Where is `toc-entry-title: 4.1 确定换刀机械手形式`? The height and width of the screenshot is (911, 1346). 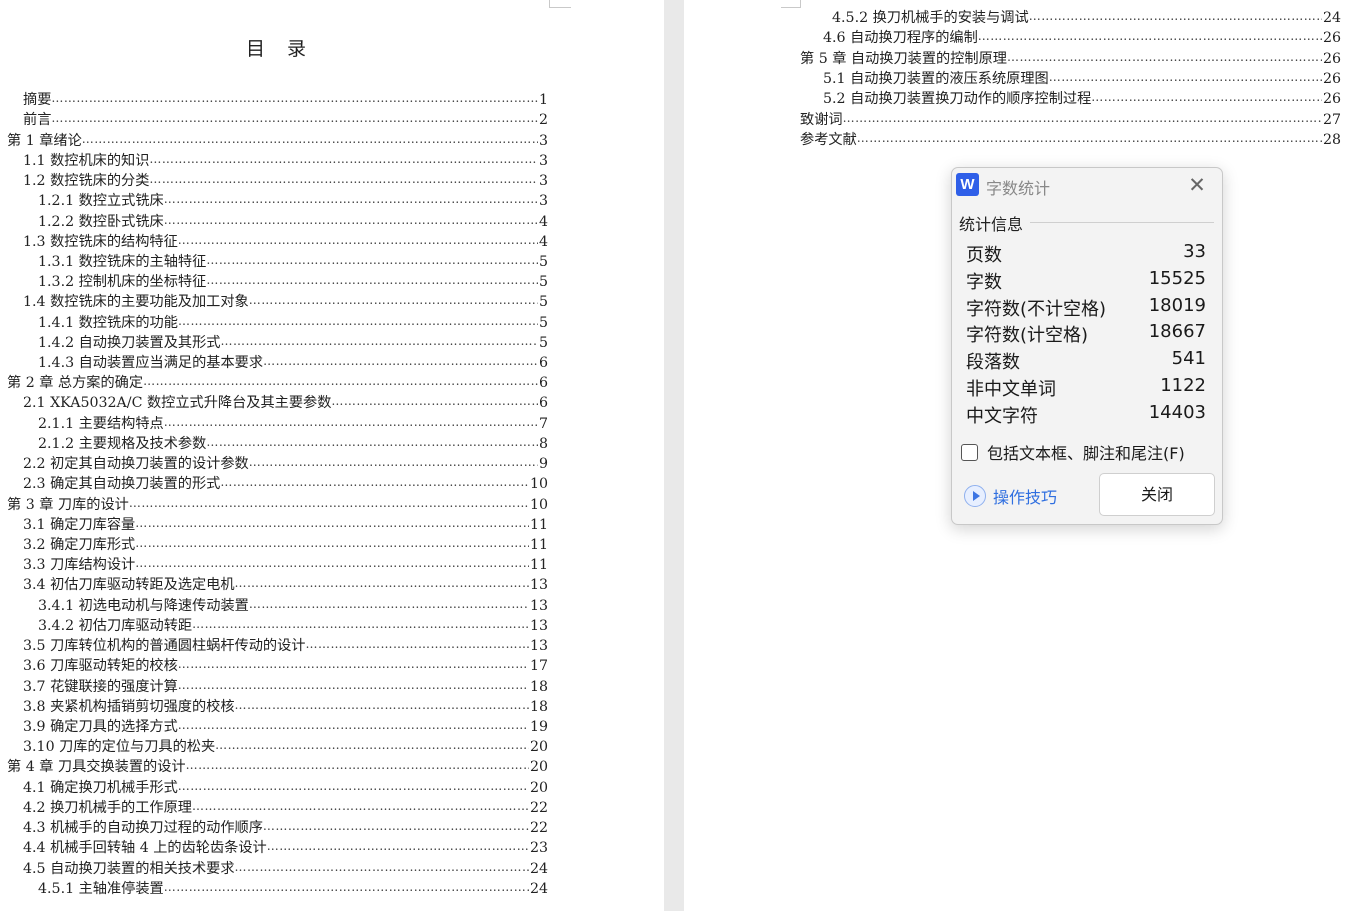
toc-entry-title: 4.1 确定换刀机械手形式 is located at coordinates (100, 787).